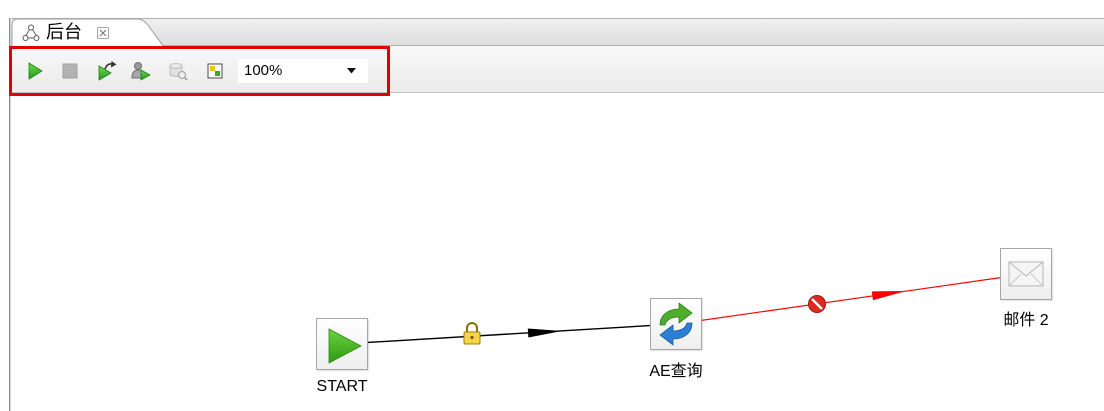 This screenshot has height=411, width=1104. I want to click on stop-button, so click(70, 71).